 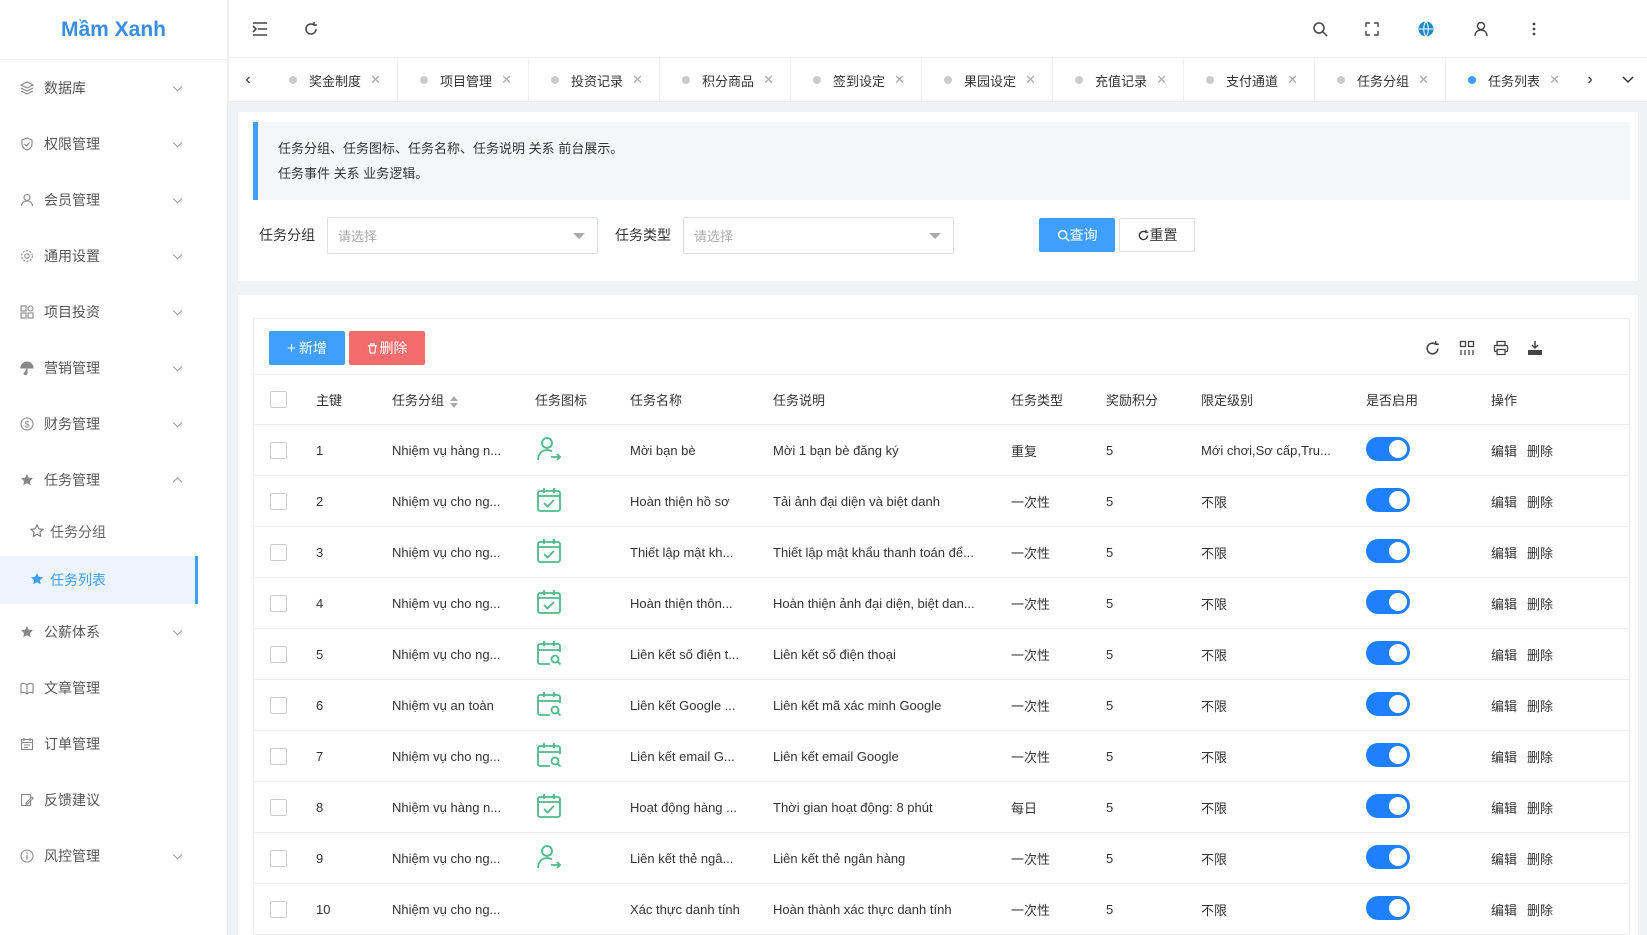 I want to click on sidebar-item-10: 订单管理, so click(x=113, y=744).